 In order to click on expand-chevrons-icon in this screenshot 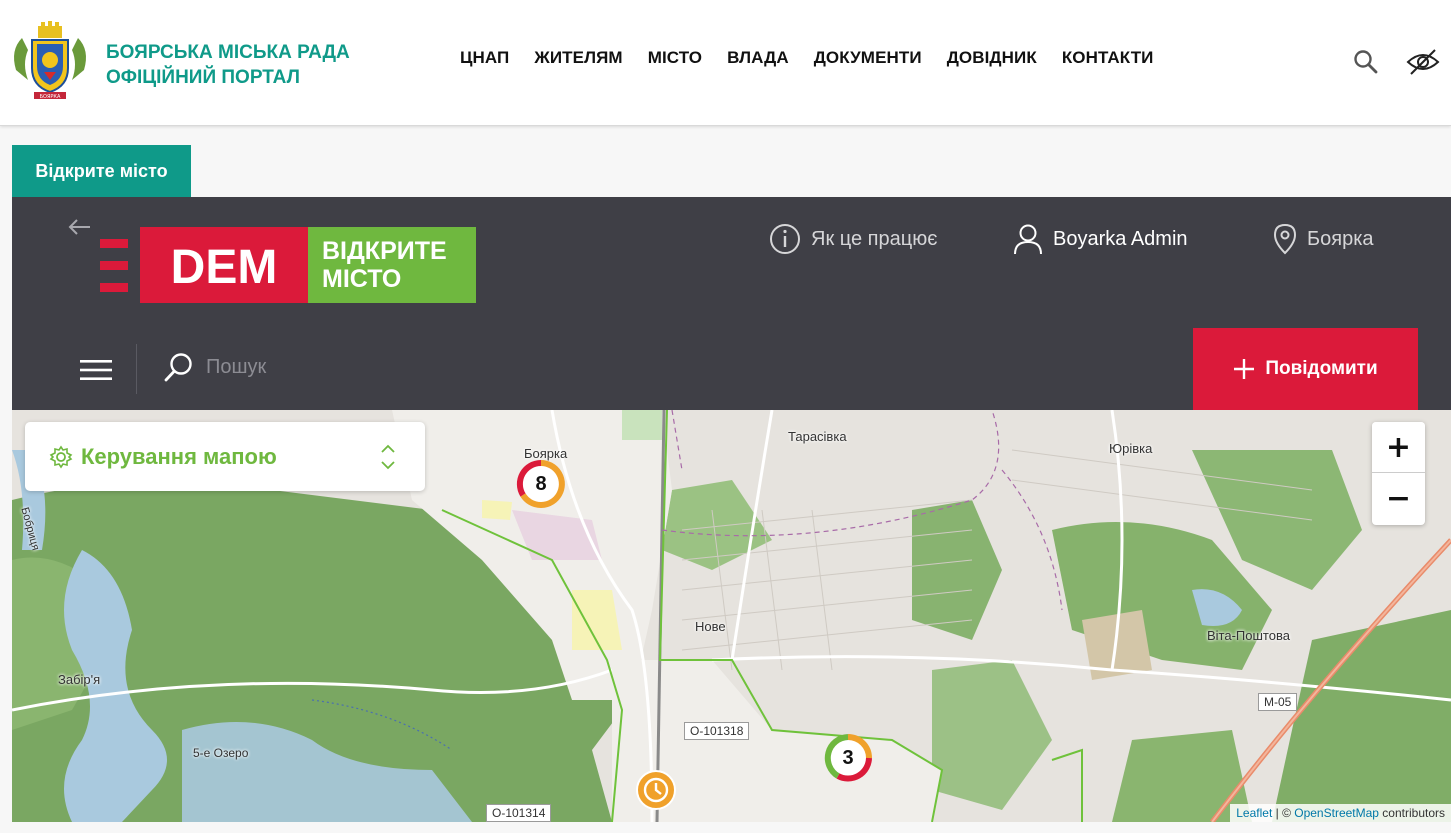, I will do `click(388, 457)`.